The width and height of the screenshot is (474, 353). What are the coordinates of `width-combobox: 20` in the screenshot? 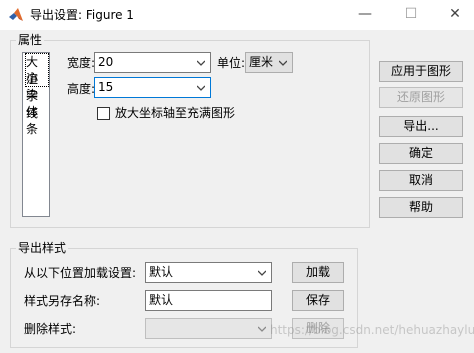 It's located at (152, 62).